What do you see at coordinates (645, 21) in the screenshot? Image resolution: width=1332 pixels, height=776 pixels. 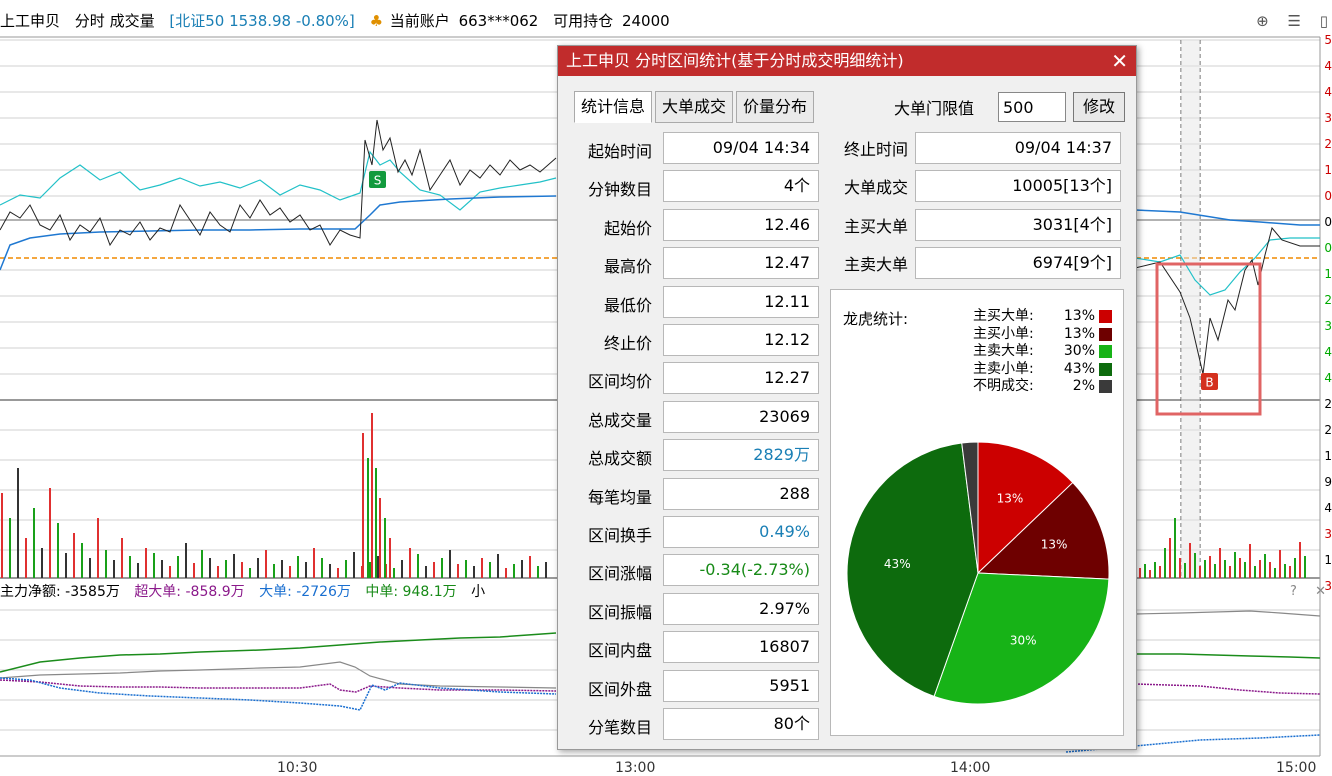 I see `holding-value: 24000` at bounding box center [645, 21].